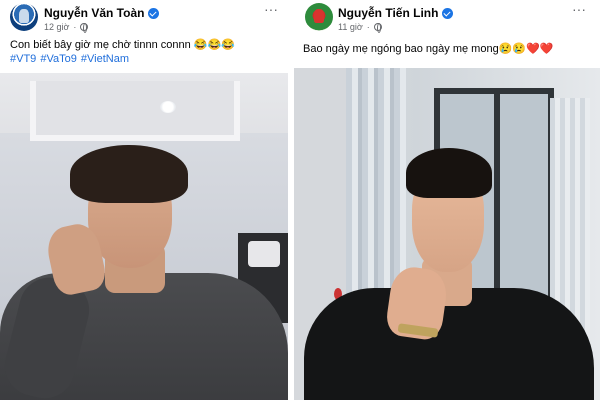 Image resolution: width=600 pixels, height=400 pixels. What do you see at coordinates (56, 27) in the screenshot?
I see `post-timestamp: 12 giờ` at bounding box center [56, 27].